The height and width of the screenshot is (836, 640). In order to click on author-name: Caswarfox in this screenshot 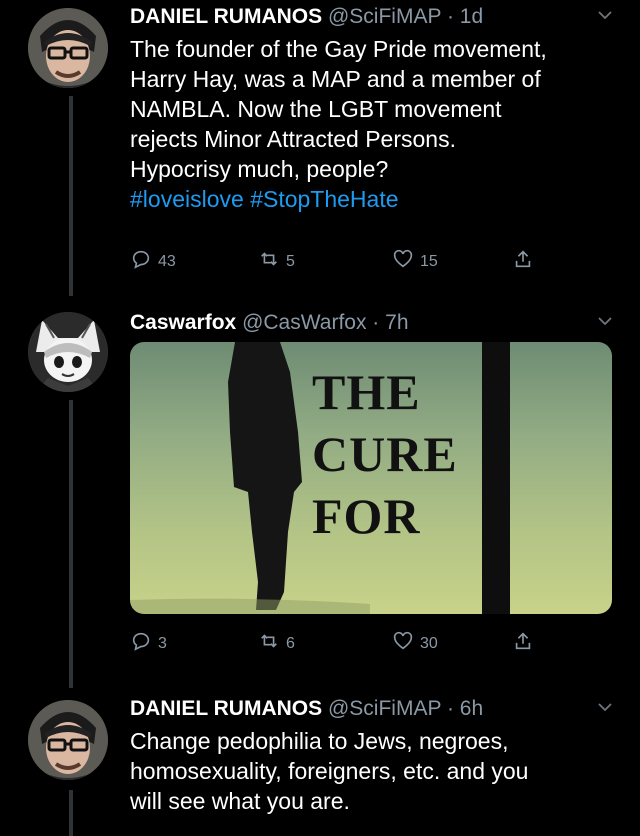, I will do `click(183, 322)`.